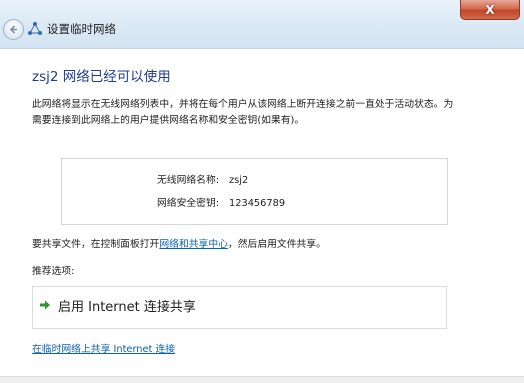  Describe the element at coordinates (35, 28) in the screenshot. I see `network-icon` at that location.